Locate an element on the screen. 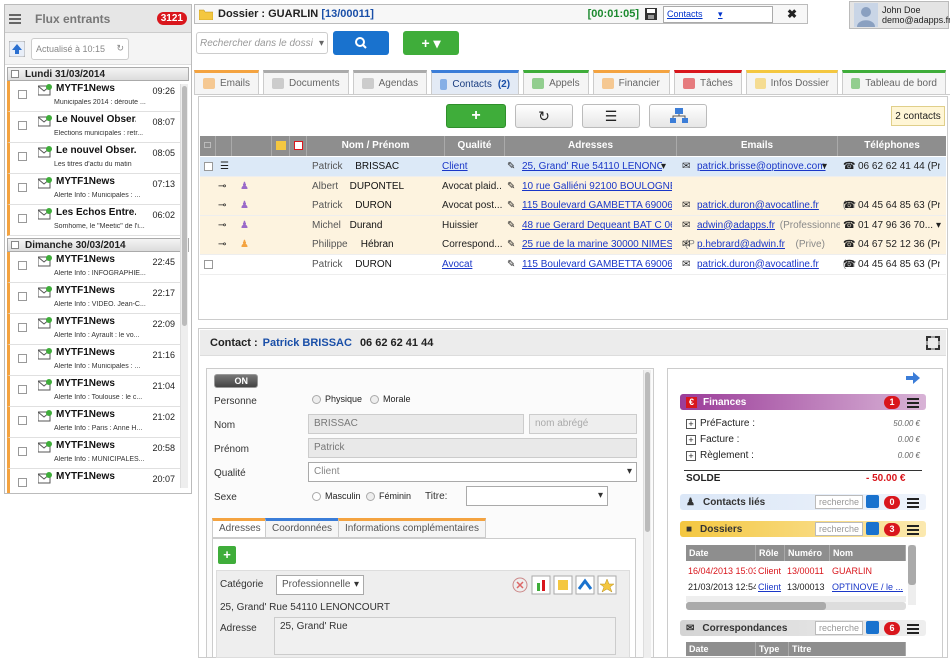  radio-feminin: Féminin is located at coordinates (388, 496).